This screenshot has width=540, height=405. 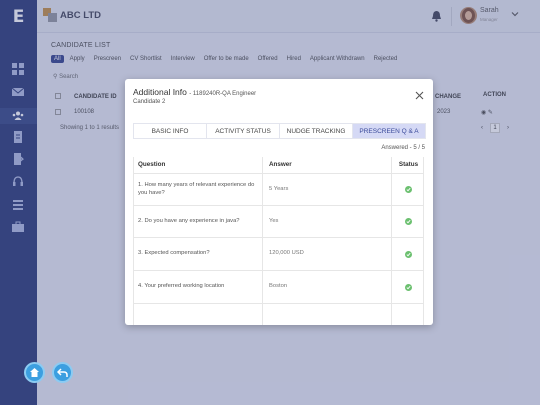 I want to click on answer-text: 120,000 USD, so click(x=286, y=253).